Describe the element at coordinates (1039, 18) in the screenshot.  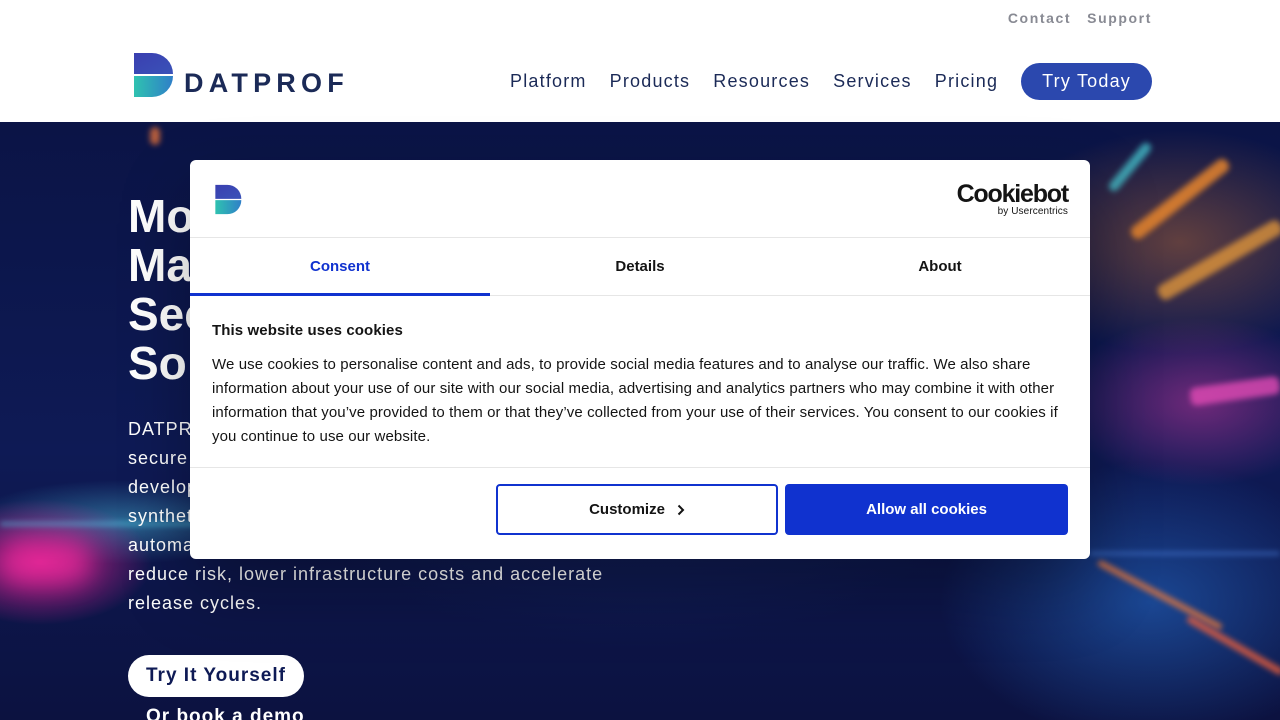
I see `contact-link: Contact` at that location.